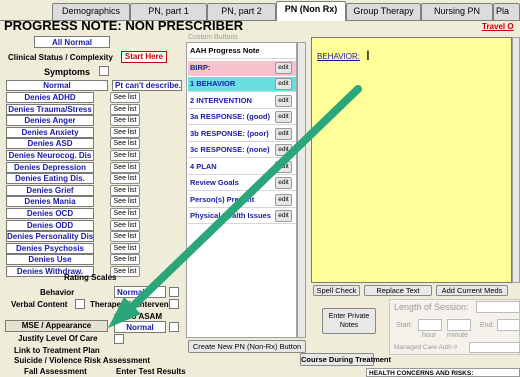  I want to click on custom-button-item: 3a RESPONSE: (good) edit, so click(242, 117).